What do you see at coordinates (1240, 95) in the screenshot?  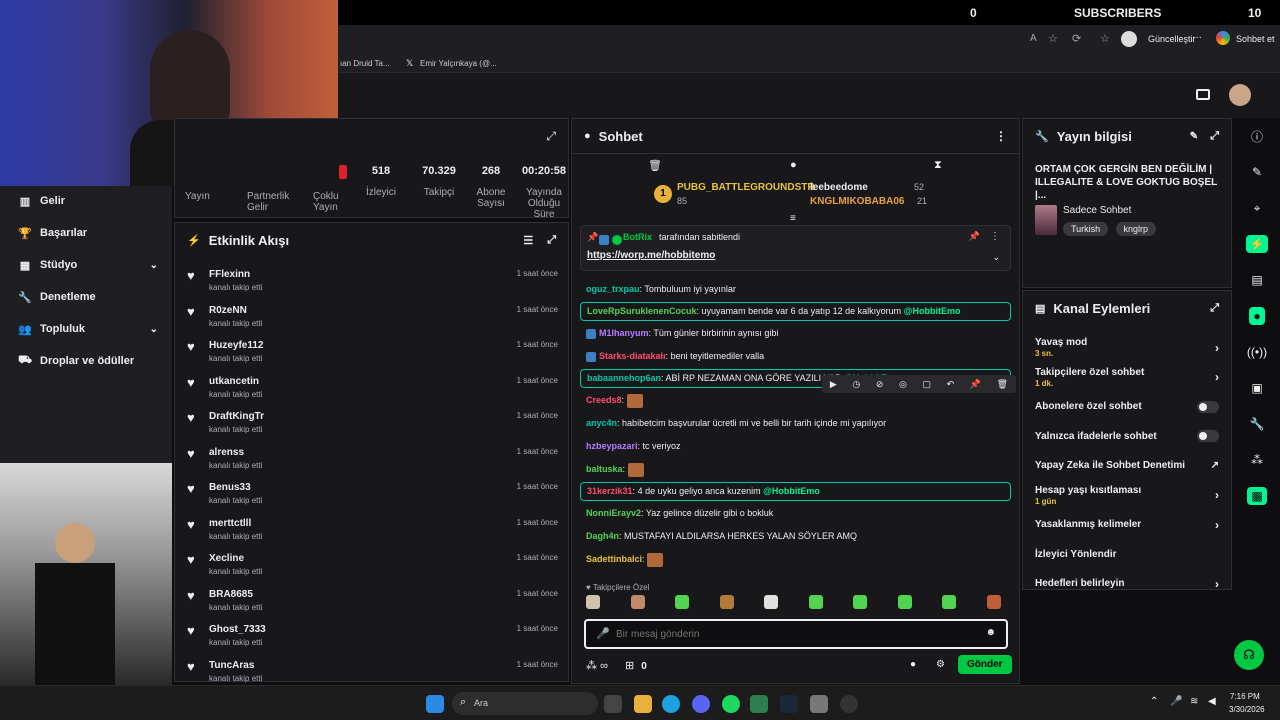 I see `user-avatar` at bounding box center [1240, 95].